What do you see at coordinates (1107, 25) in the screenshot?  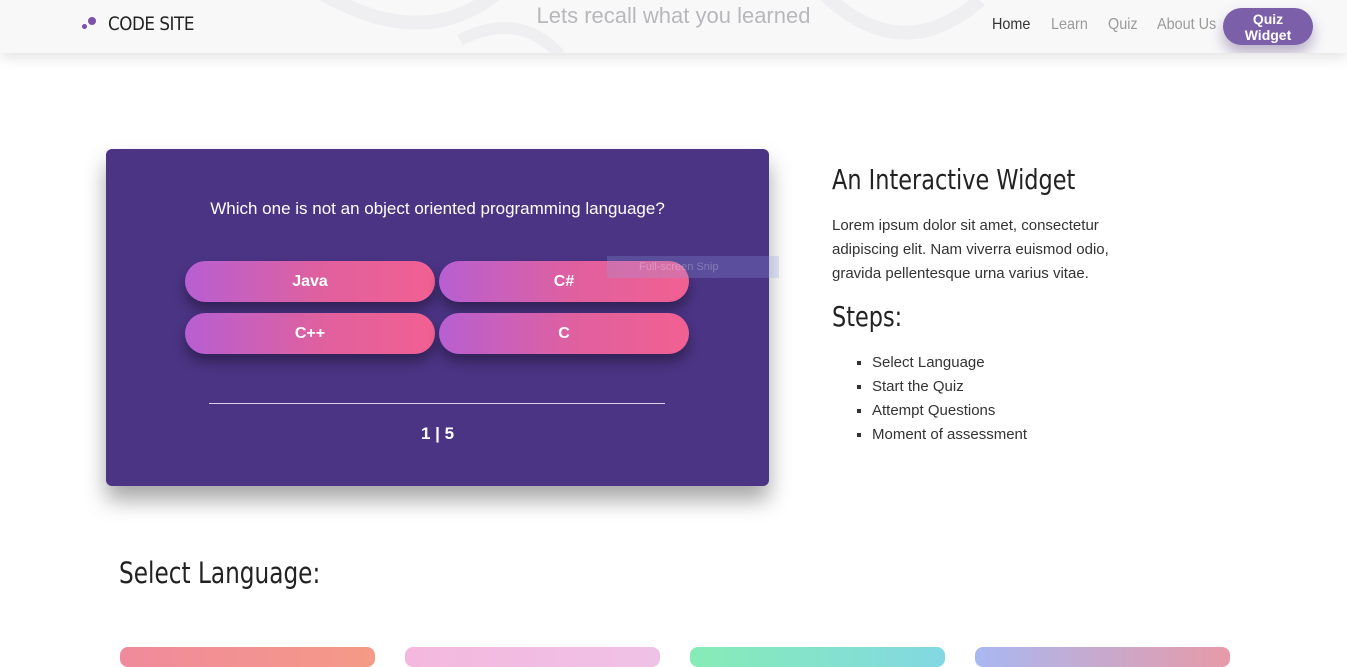 I see `nav-links: Home Learn Quiz About Us` at bounding box center [1107, 25].